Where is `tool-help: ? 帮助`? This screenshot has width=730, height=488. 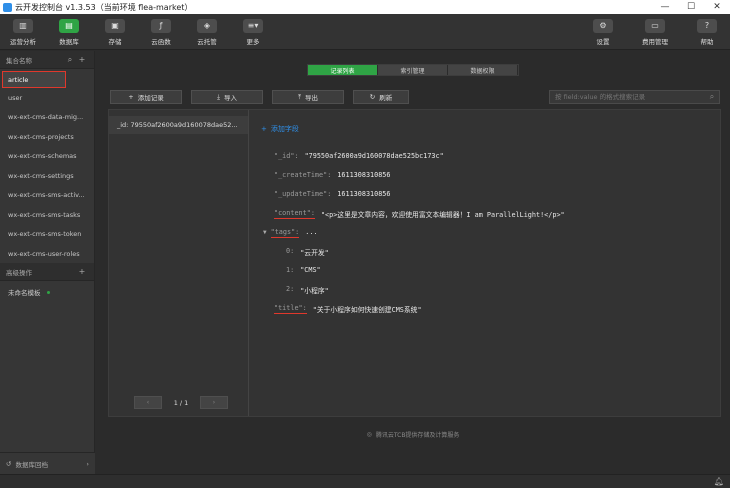
tool-help: ? 帮助 is located at coordinates (707, 32).